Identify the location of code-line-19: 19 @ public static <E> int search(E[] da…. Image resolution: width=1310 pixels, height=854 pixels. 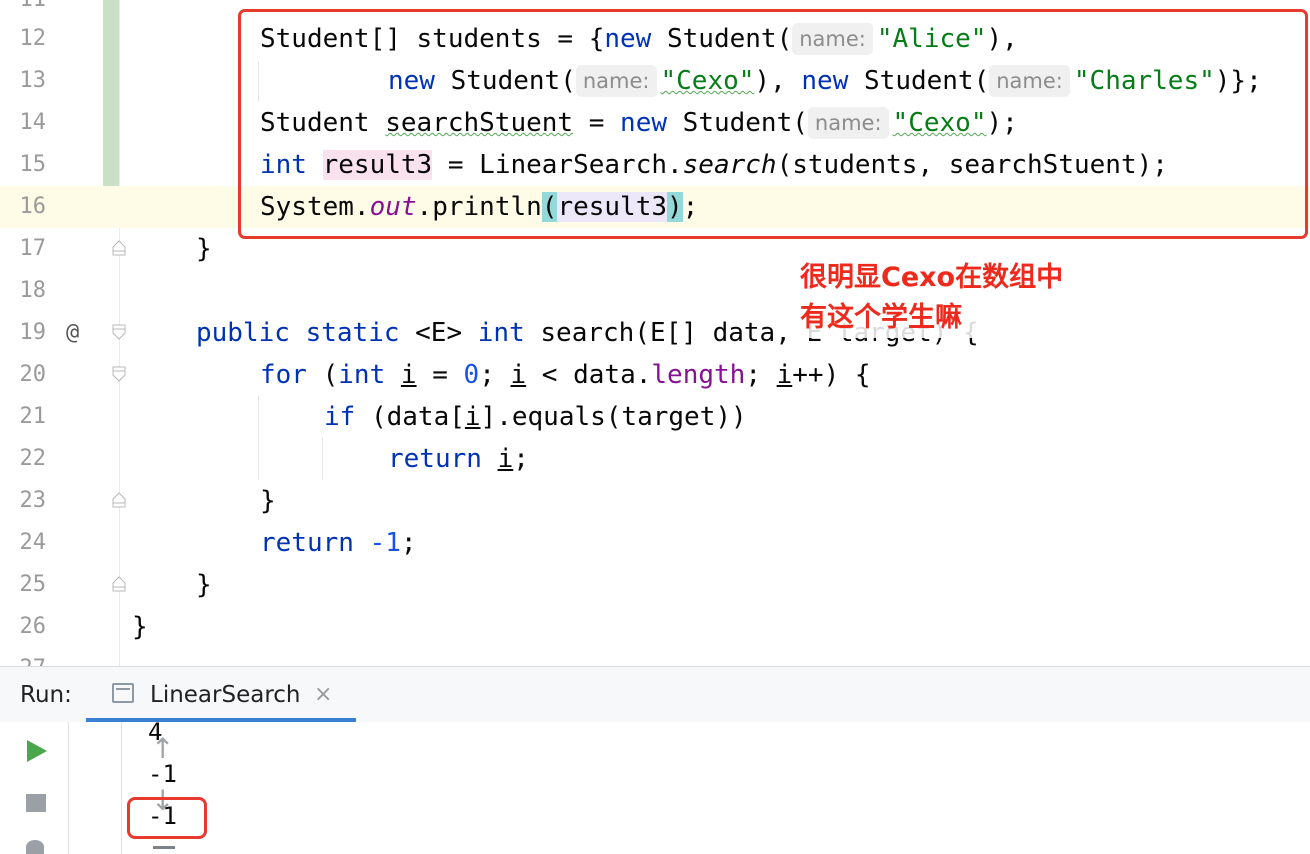
(655, 333).